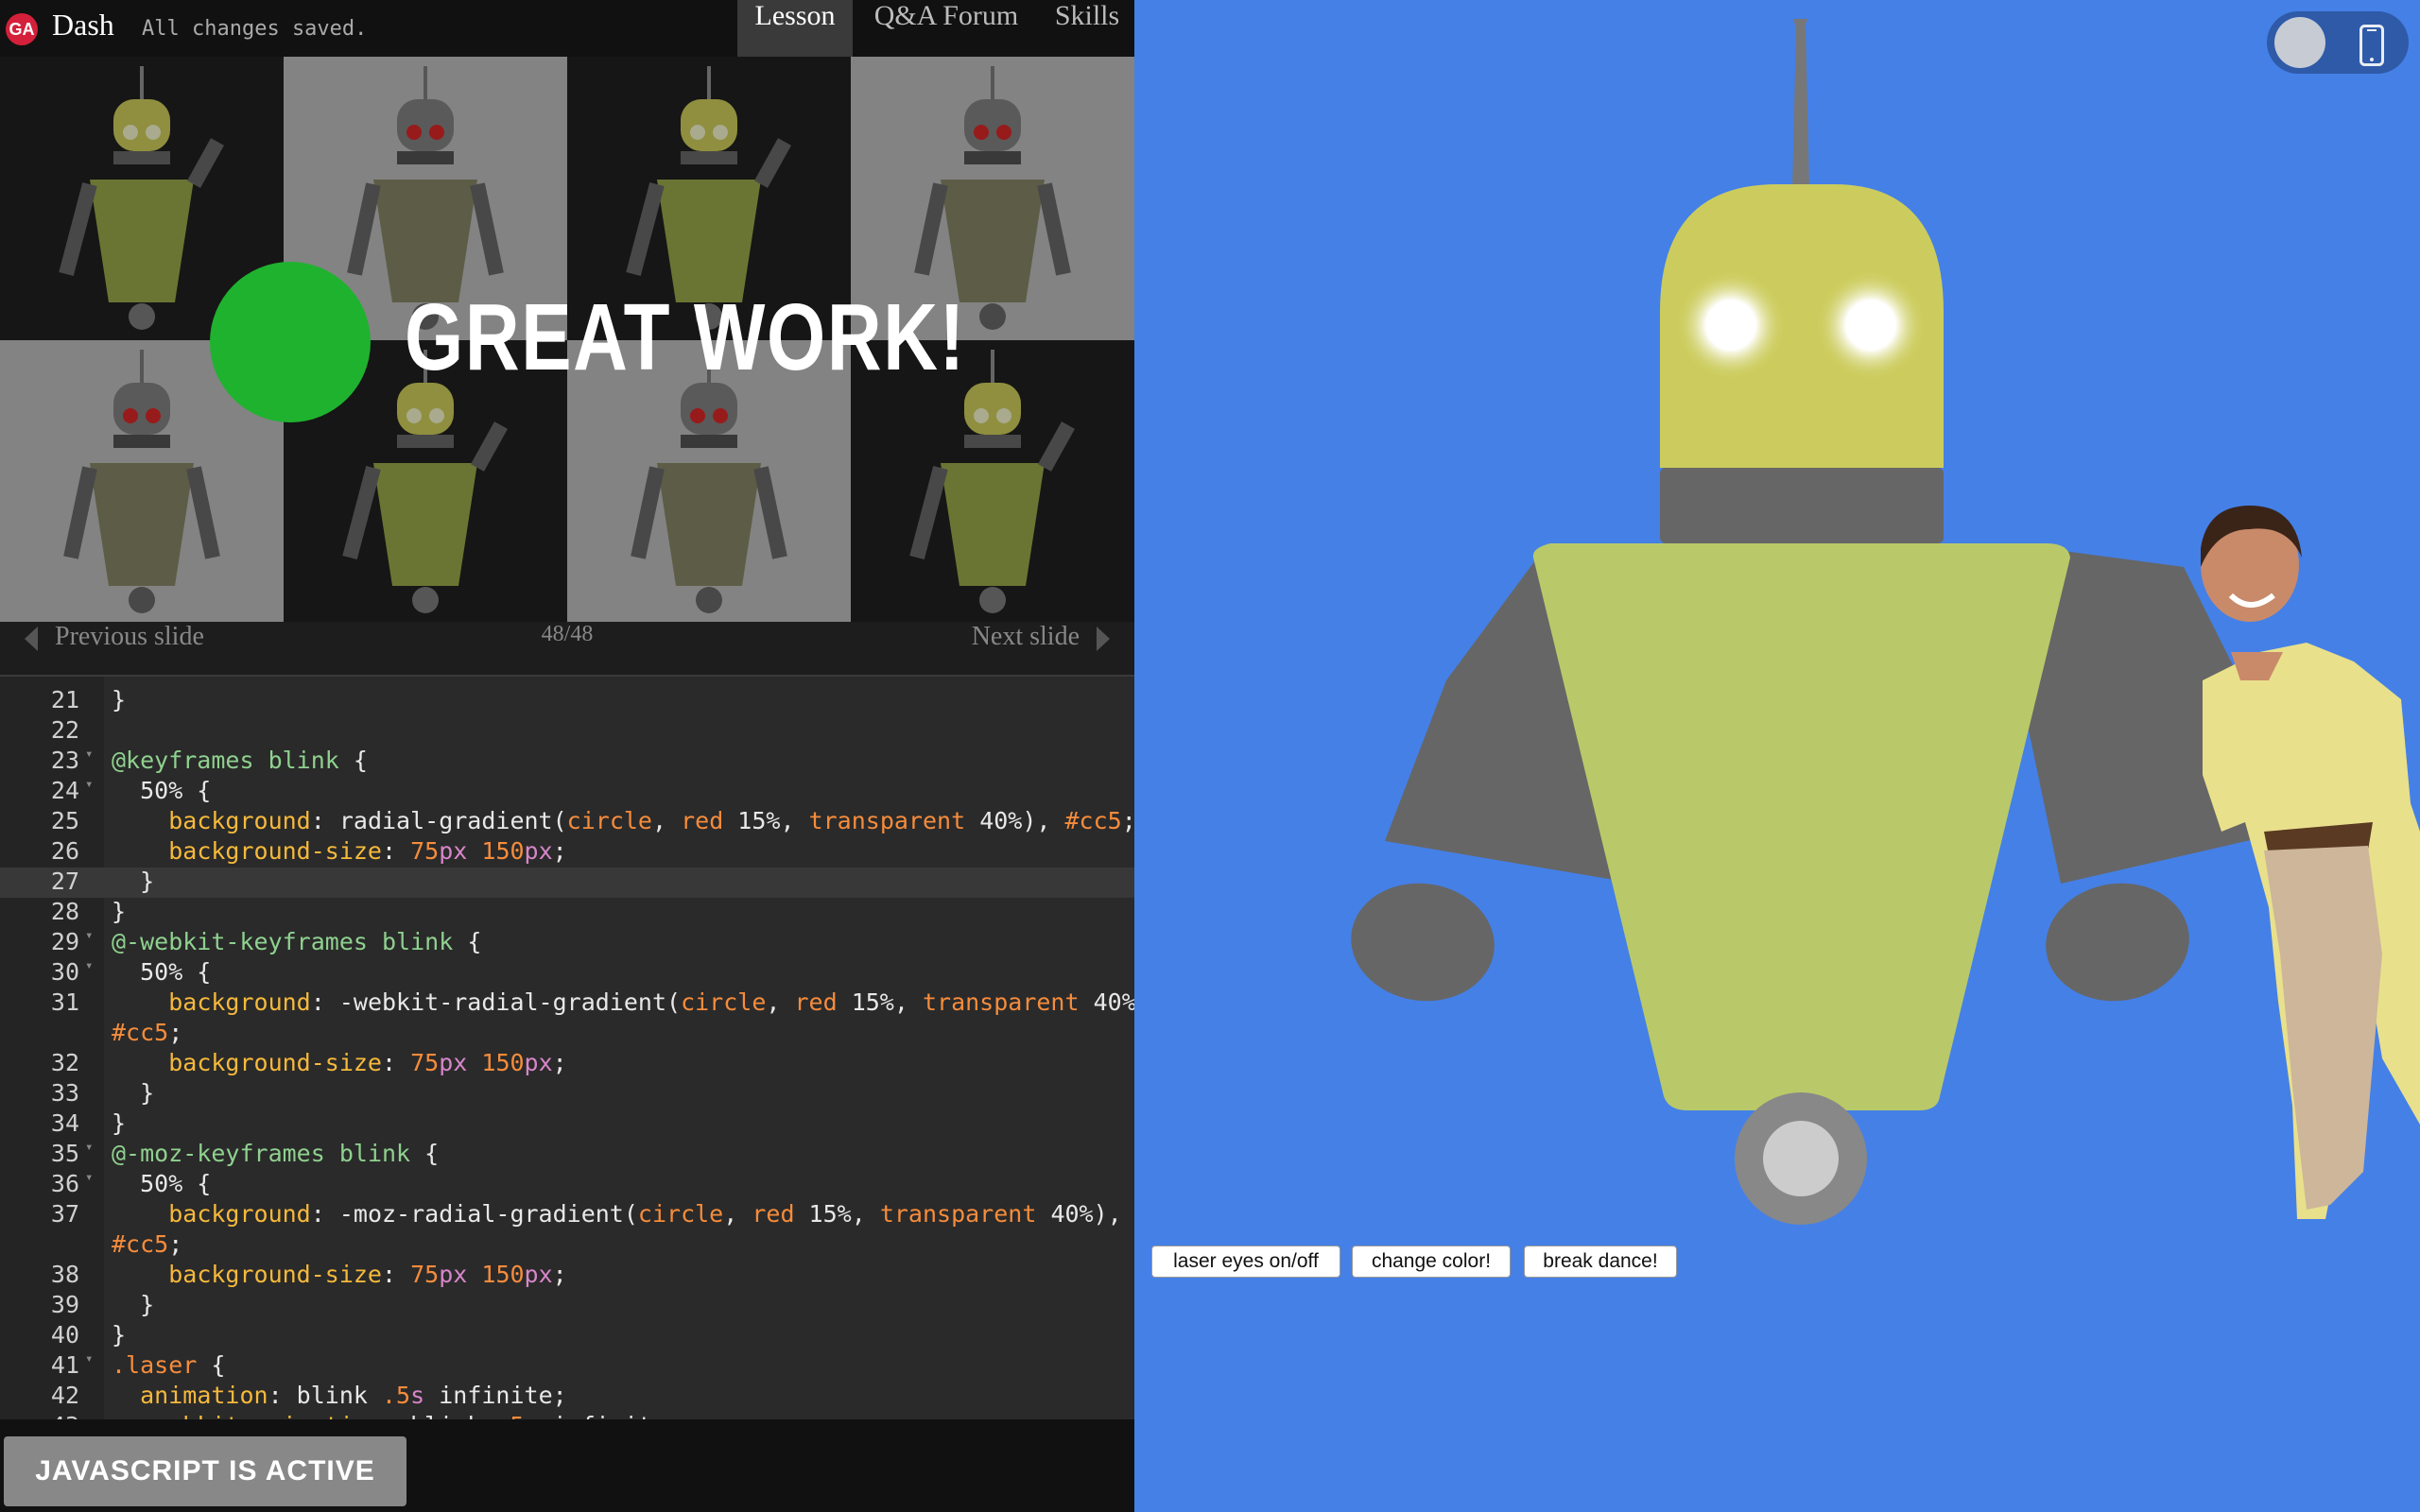 This screenshot has height=1512, width=2420. What do you see at coordinates (64, 1274) in the screenshot?
I see `line-number: 38` at bounding box center [64, 1274].